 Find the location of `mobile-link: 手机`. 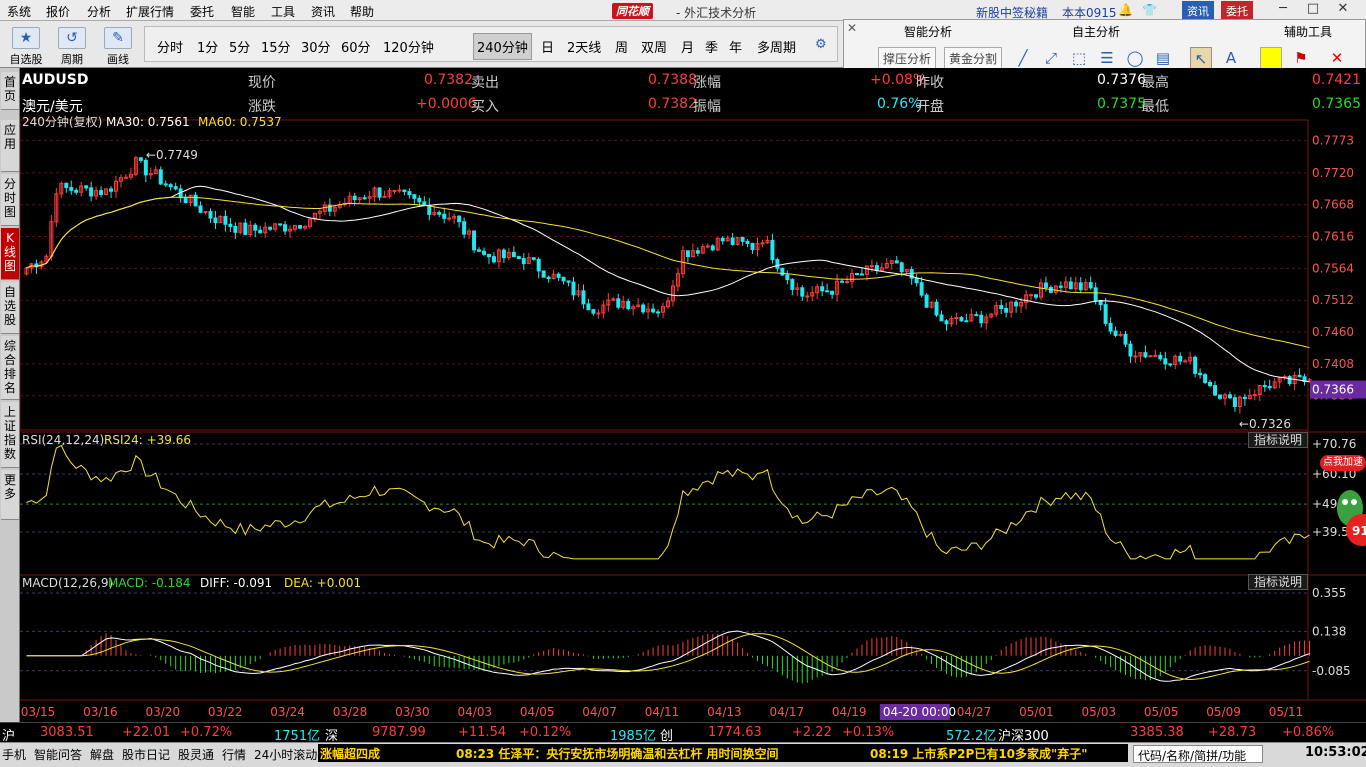

mobile-link: 手机 is located at coordinates (14, 754).